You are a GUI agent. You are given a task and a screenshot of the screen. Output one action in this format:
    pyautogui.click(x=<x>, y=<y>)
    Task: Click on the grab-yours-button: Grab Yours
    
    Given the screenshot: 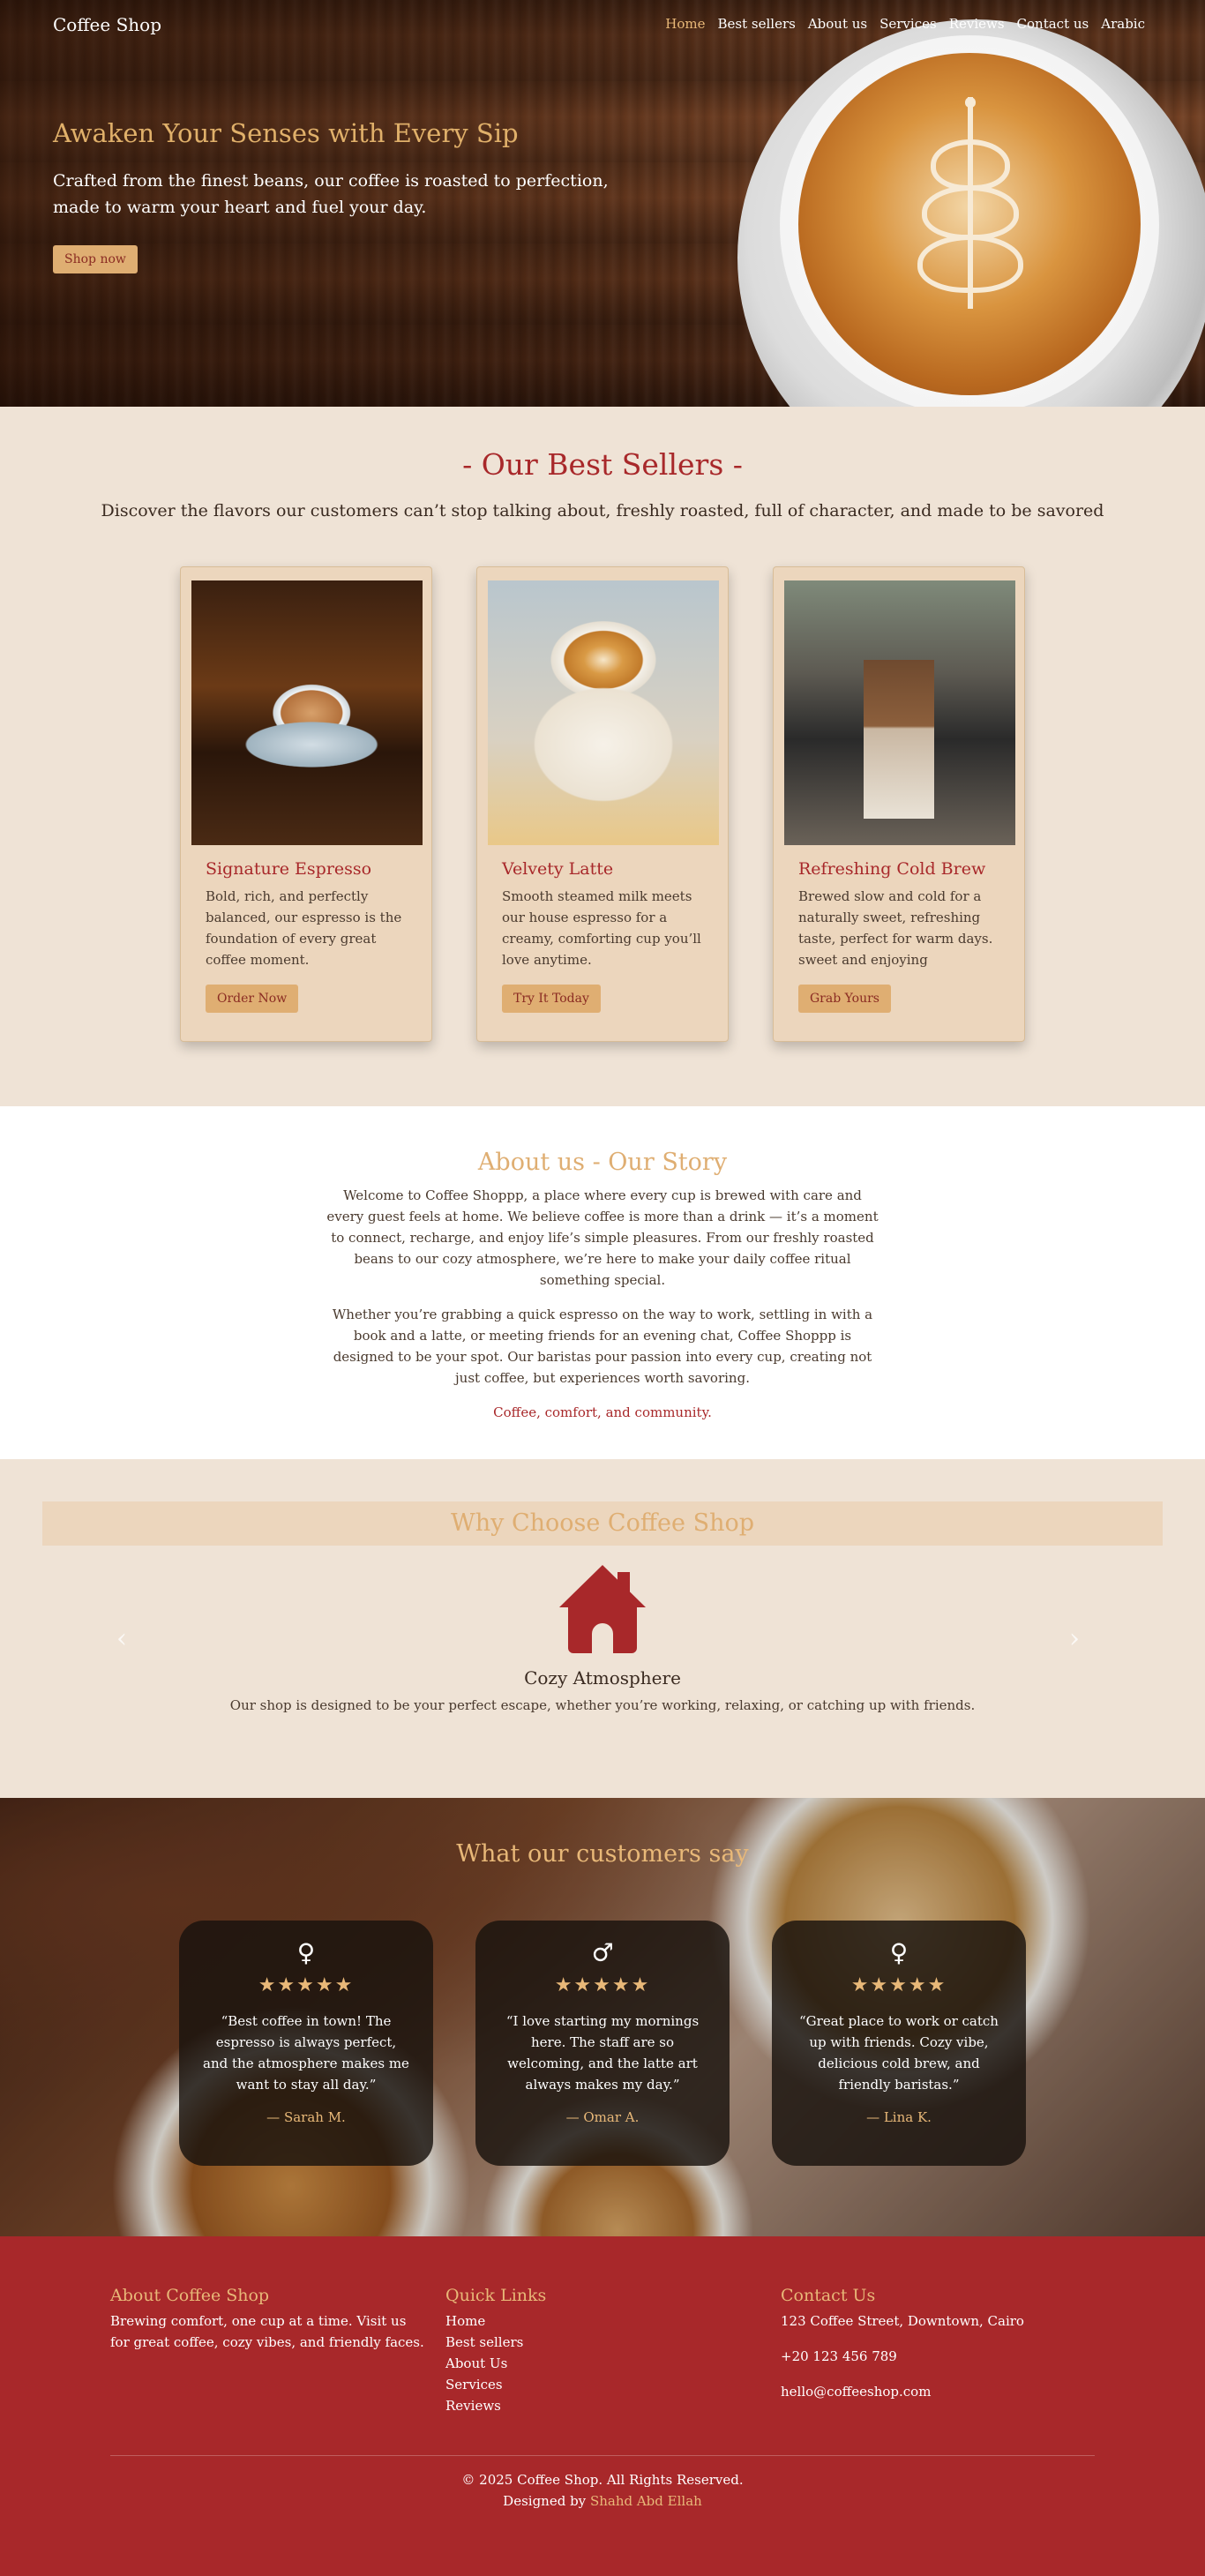 What is the action you would take?
    pyautogui.click(x=844, y=999)
    